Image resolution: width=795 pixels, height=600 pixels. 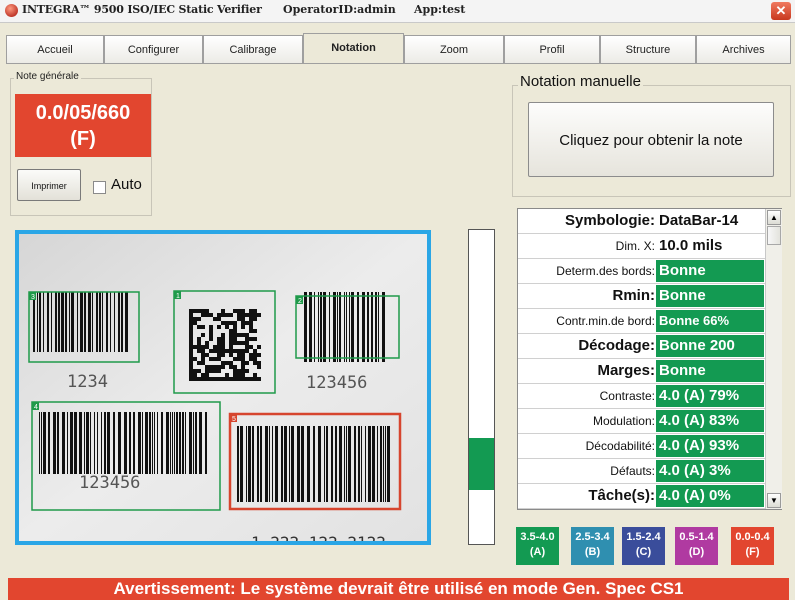 I want to click on get-grade-button: Cliquez pour obtenir la note, so click(x=651, y=139).